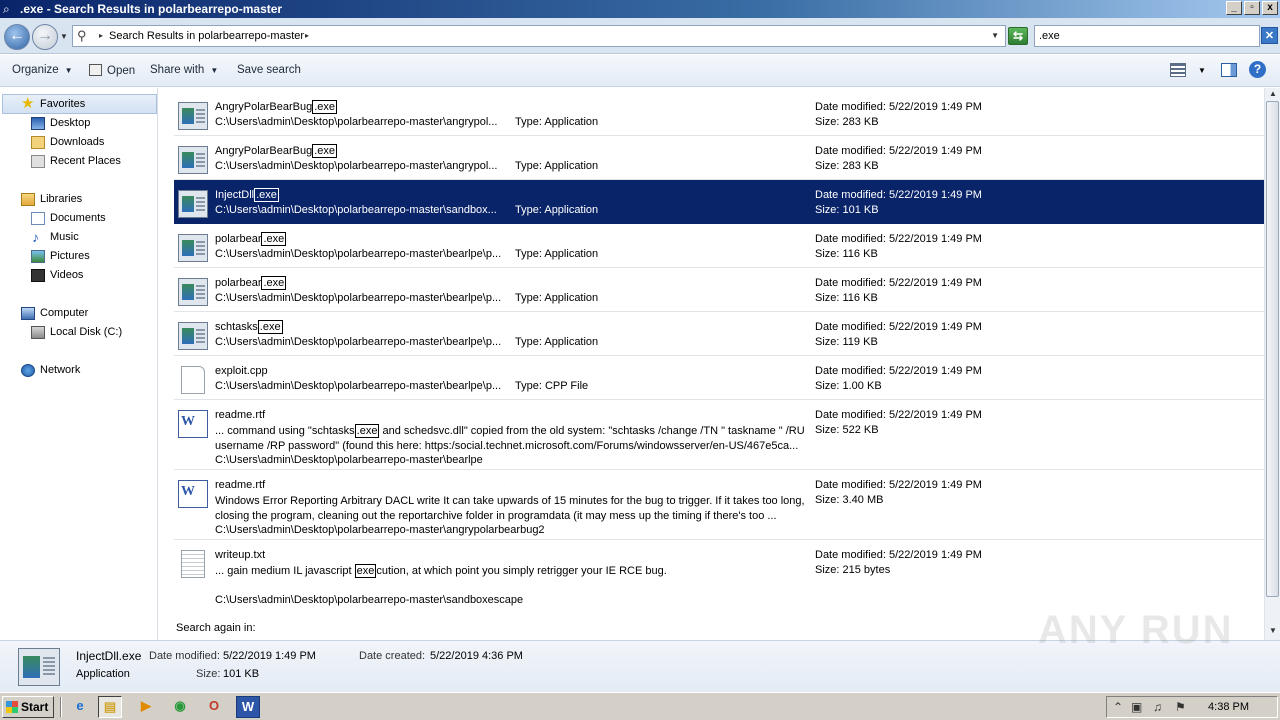  What do you see at coordinates (64, 36) in the screenshot?
I see `recent-pages-dropdown-icon: ▼` at bounding box center [64, 36].